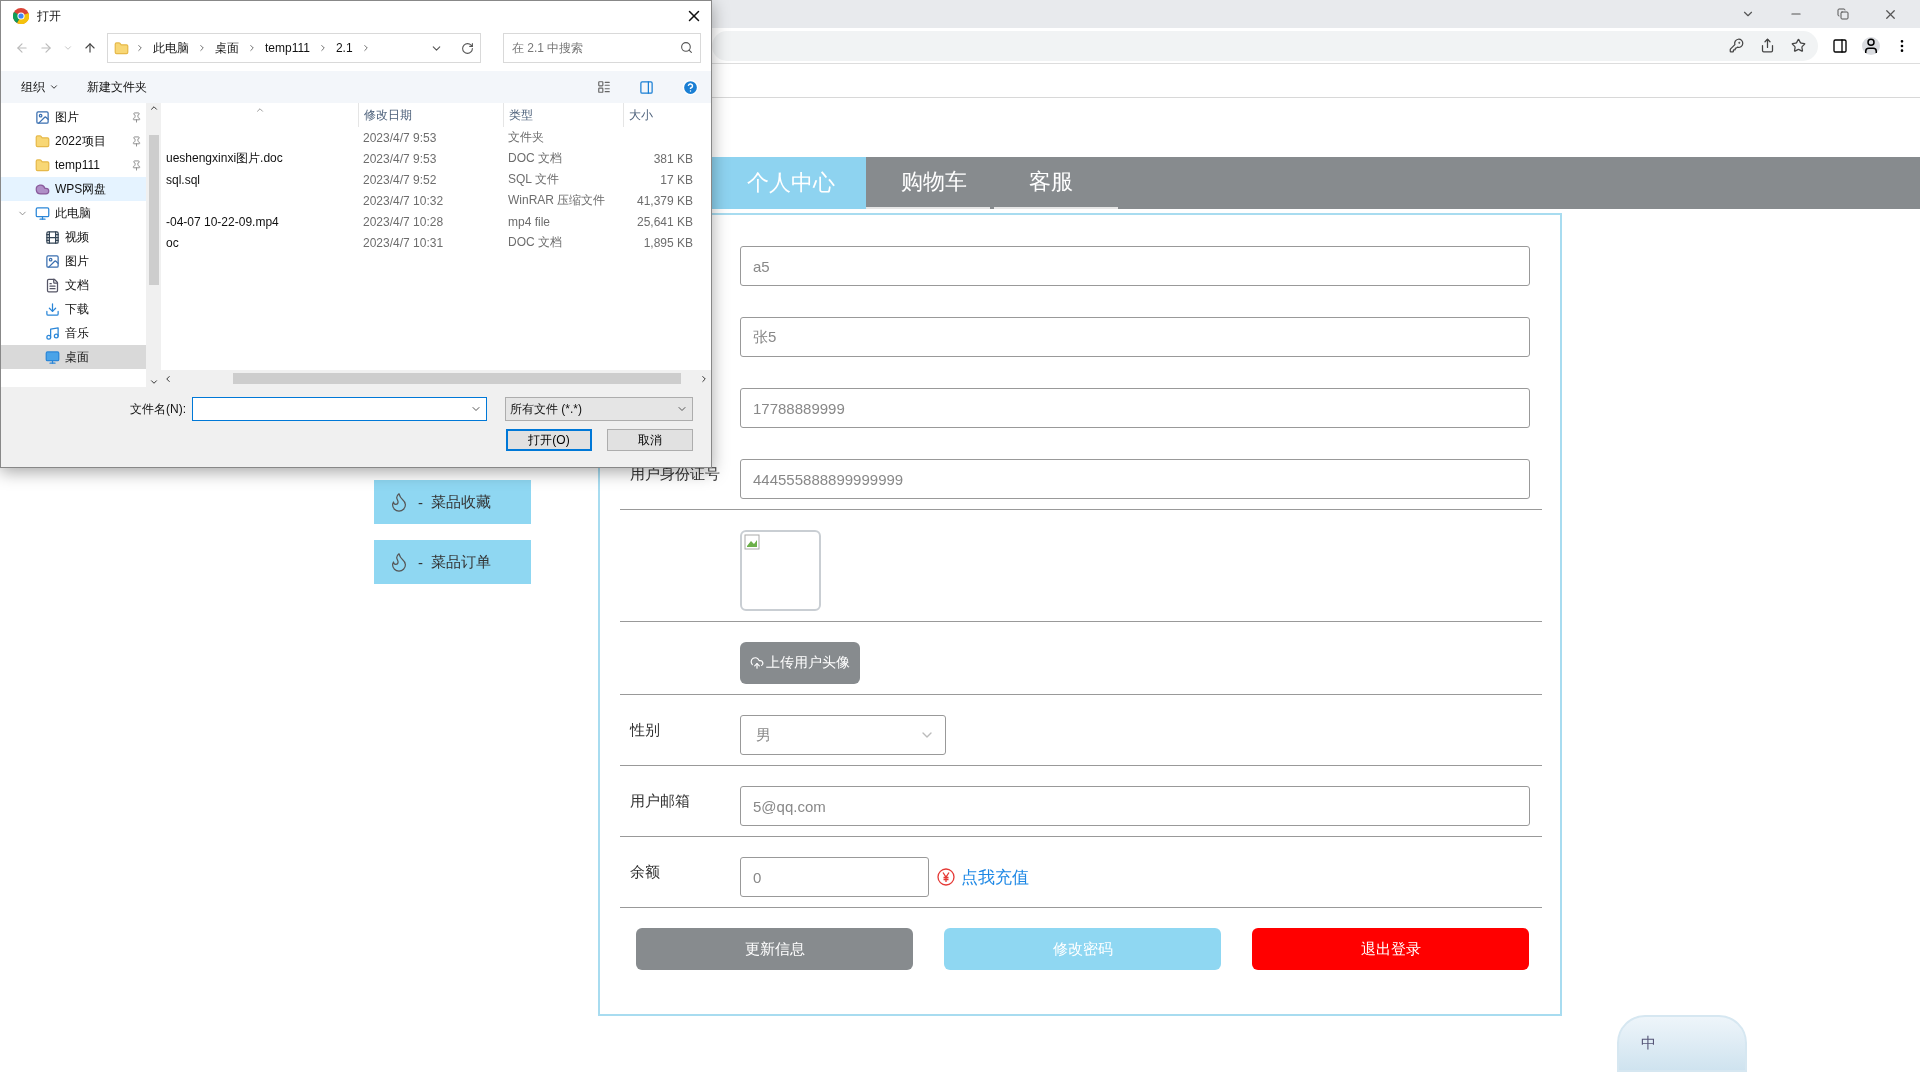 The height and width of the screenshot is (1072, 1920). Describe the element at coordinates (1736, 45) in the screenshot. I see `key-icon` at that location.